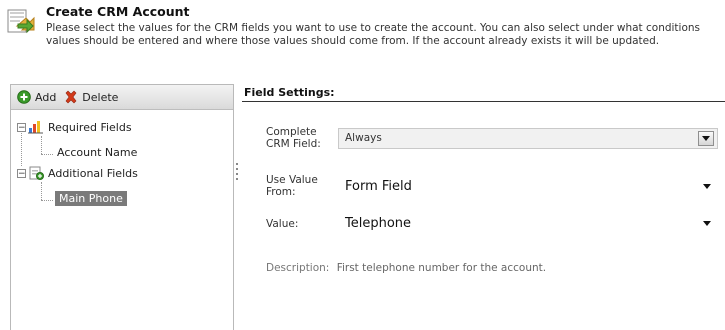 The height and width of the screenshot is (330, 725). Describe the element at coordinates (90, 127) in the screenshot. I see `required-fields-label: Required Fields` at that location.